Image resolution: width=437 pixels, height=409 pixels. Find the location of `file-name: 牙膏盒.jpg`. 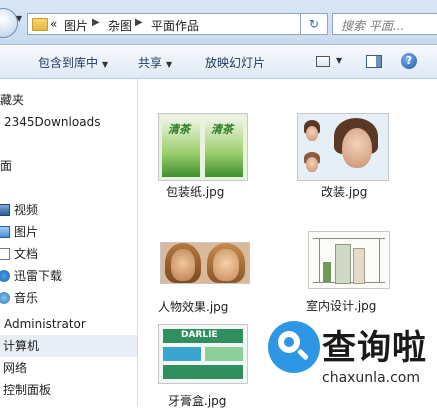

file-name: 牙膏盒.jpg is located at coordinates (197, 400).